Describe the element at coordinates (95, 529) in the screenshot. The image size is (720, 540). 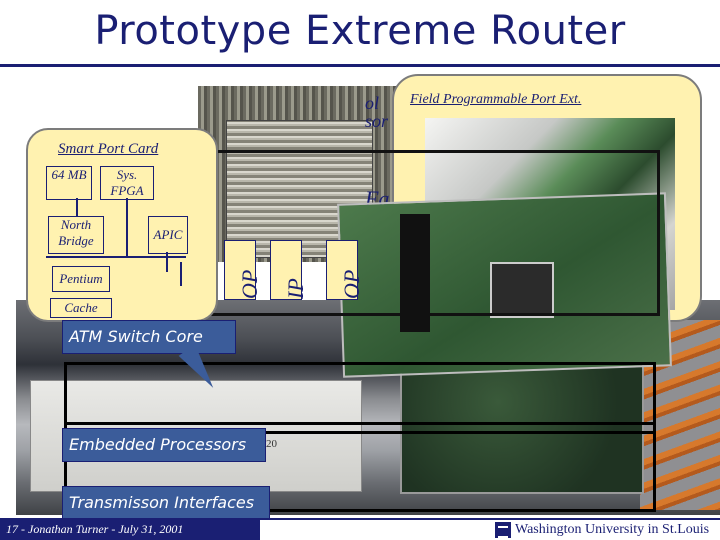
I see `footer-text: 17 - Jonathan Turner - July 31, 2001` at that location.